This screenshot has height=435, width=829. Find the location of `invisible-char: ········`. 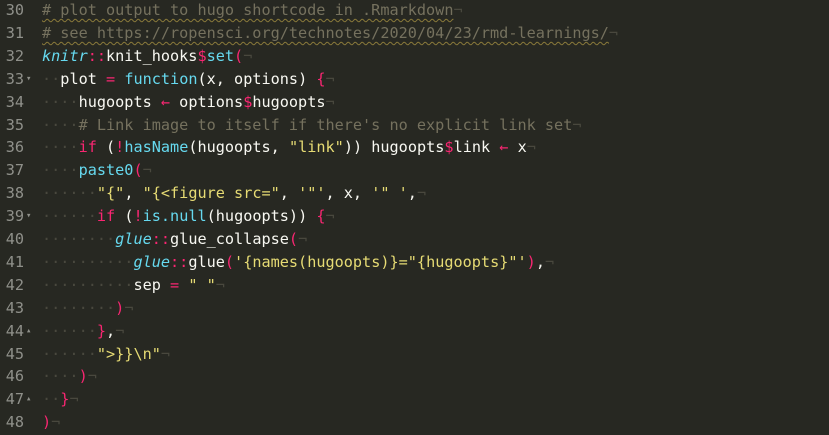

invisible-char: ········ is located at coordinates (79, 307).